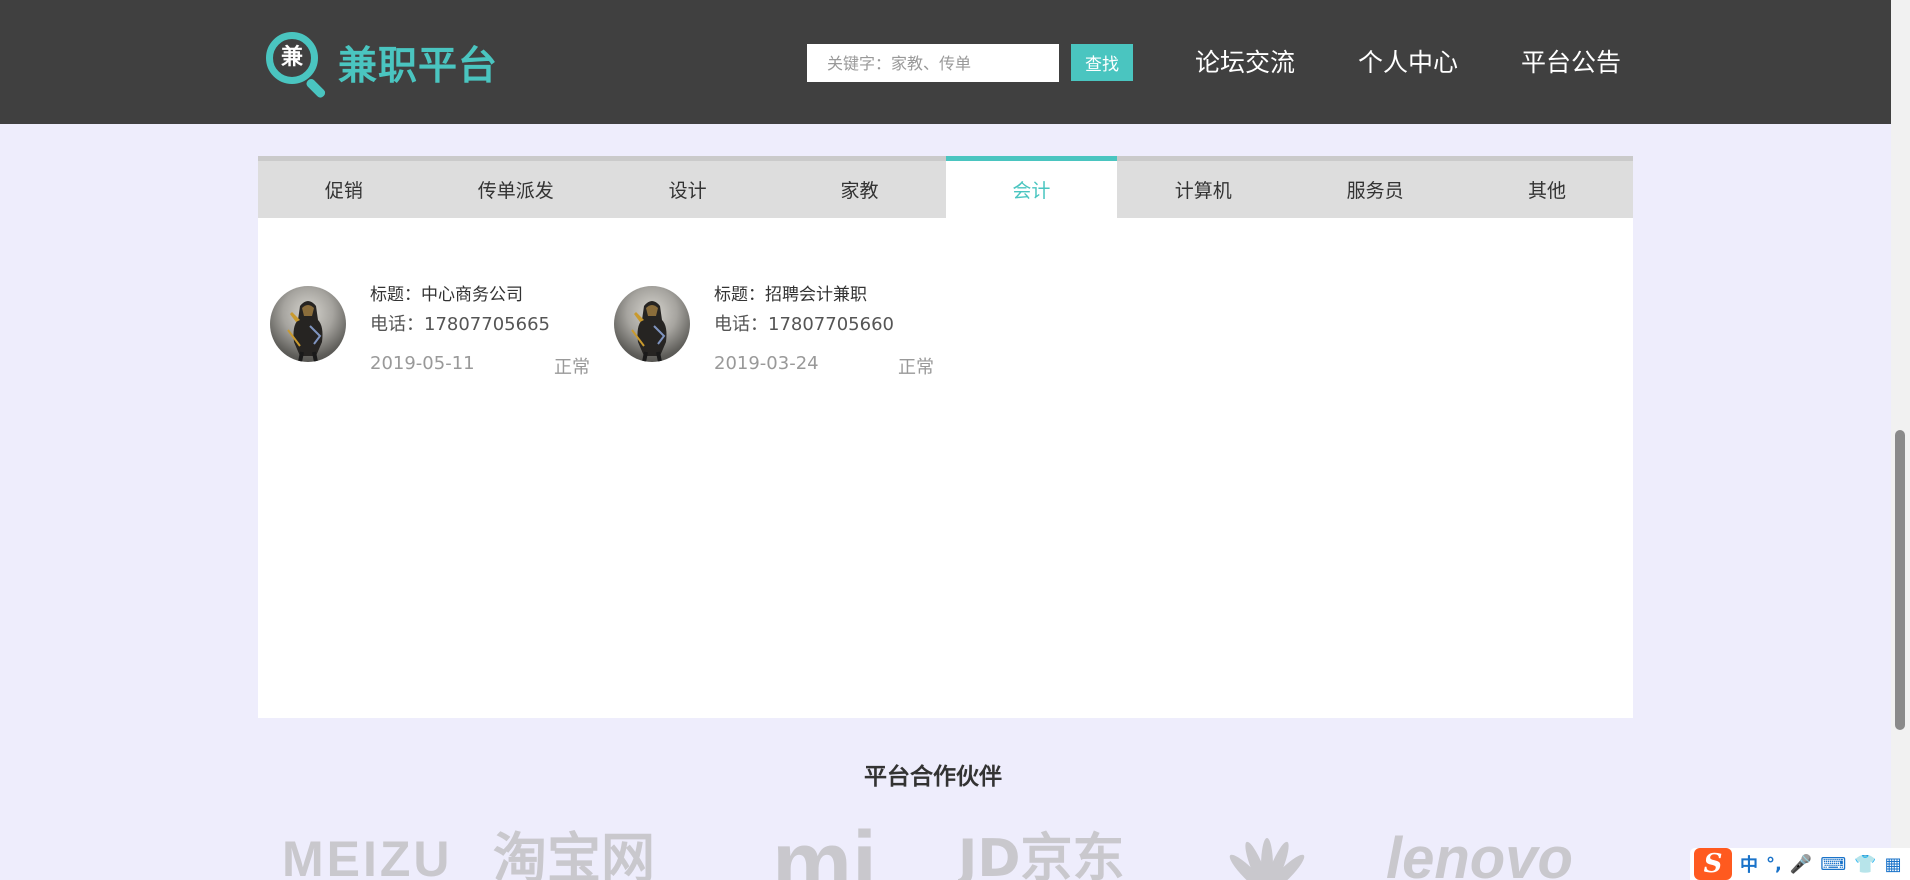 Image resolution: width=1910 pixels, height=880 pixels. I want to click on brand-logo: 兼 兼职平台, so click(381, 65).